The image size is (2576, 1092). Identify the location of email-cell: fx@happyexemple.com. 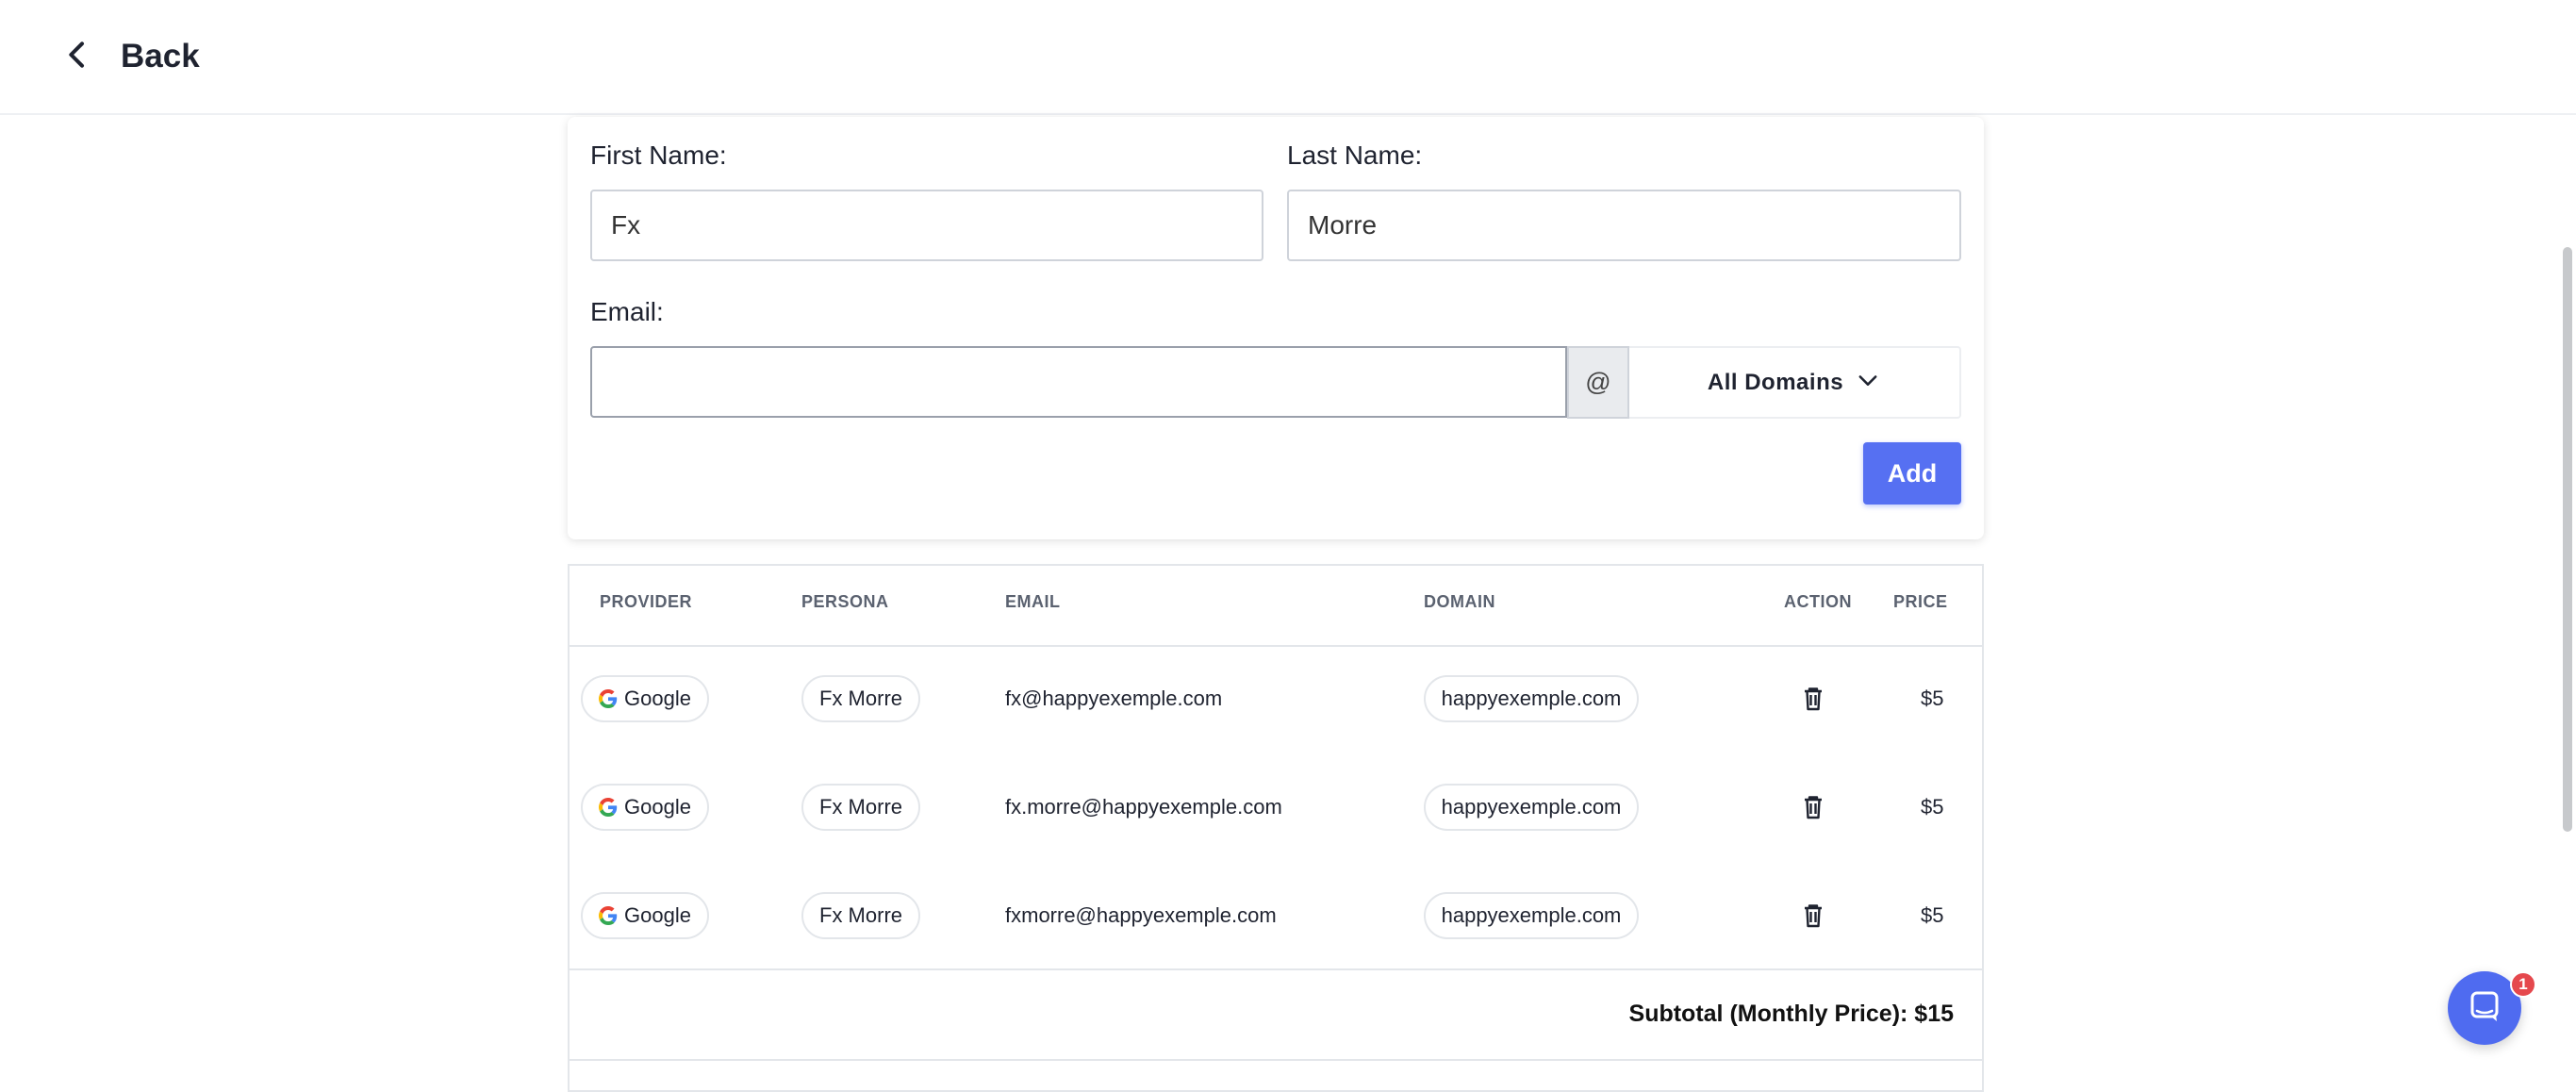
(1114, 698).